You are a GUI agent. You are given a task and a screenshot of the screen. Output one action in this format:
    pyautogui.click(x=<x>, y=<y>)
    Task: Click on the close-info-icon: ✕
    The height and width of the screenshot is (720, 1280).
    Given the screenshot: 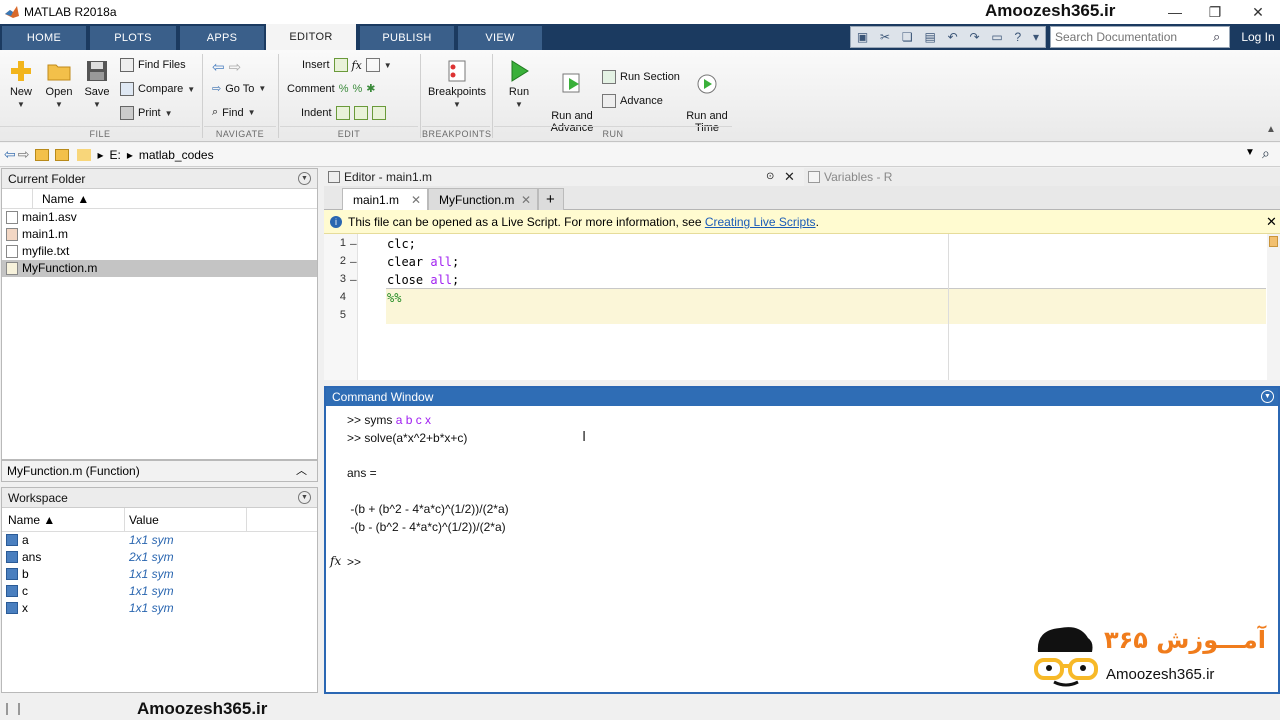 What is the action you would take?
    pyautogui.click(x=1271, y=222)
    